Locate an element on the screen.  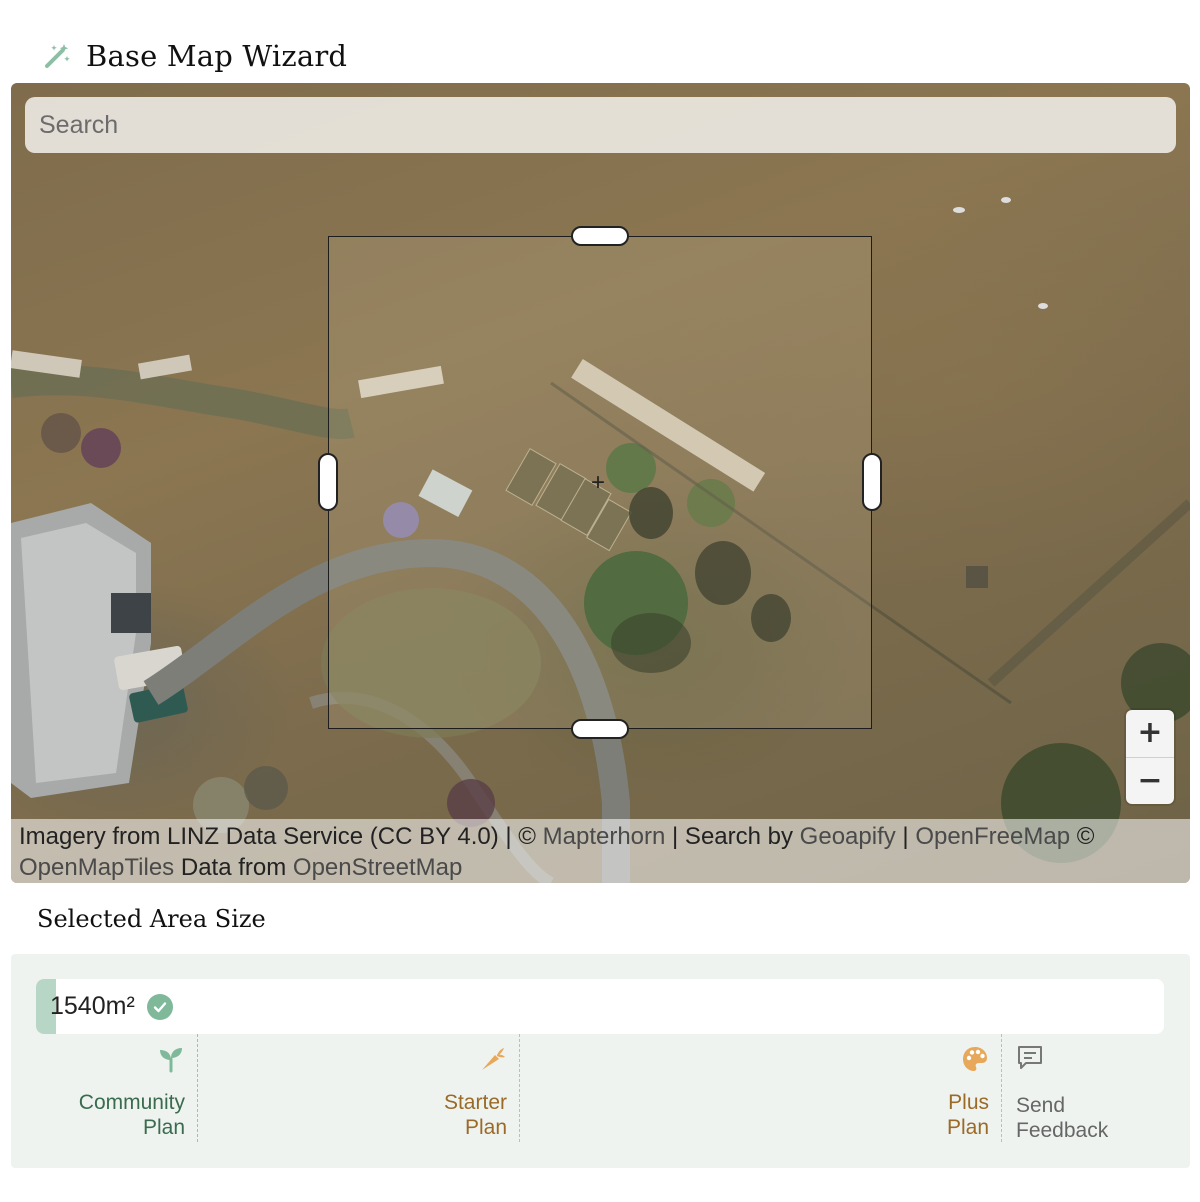
sprout-icon is located at coordinates (171, 1059).